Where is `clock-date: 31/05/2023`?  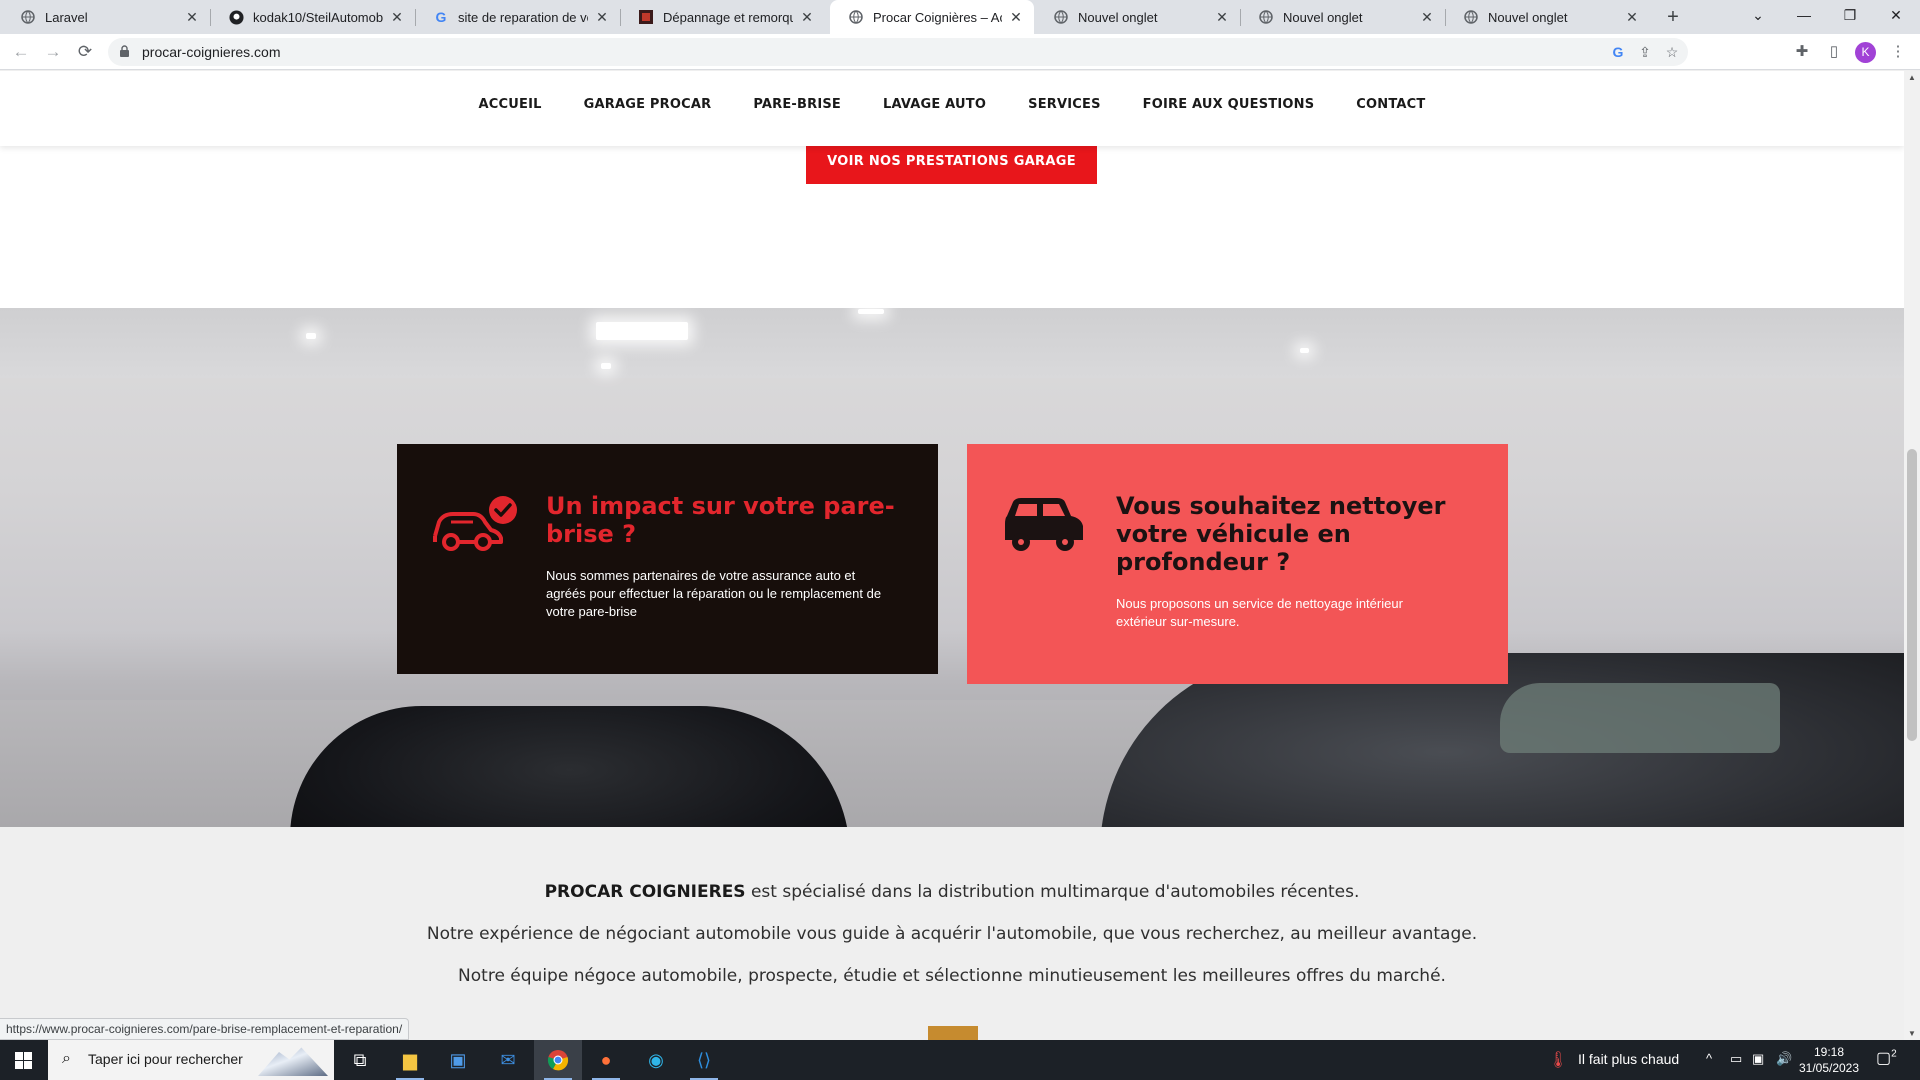 clock-date: 31/05/2023 is located at coordinates (1829, 1068).